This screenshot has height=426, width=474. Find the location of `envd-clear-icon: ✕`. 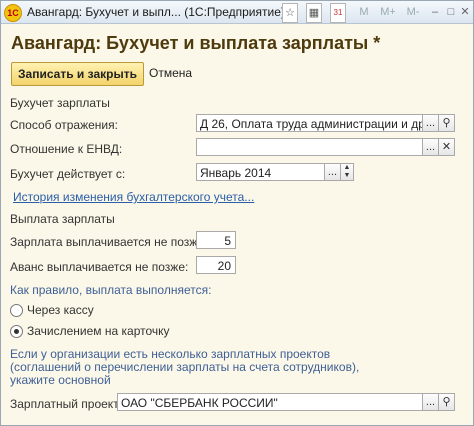

envd-clear-icon: ✕ is located at coordinates (446, 147).